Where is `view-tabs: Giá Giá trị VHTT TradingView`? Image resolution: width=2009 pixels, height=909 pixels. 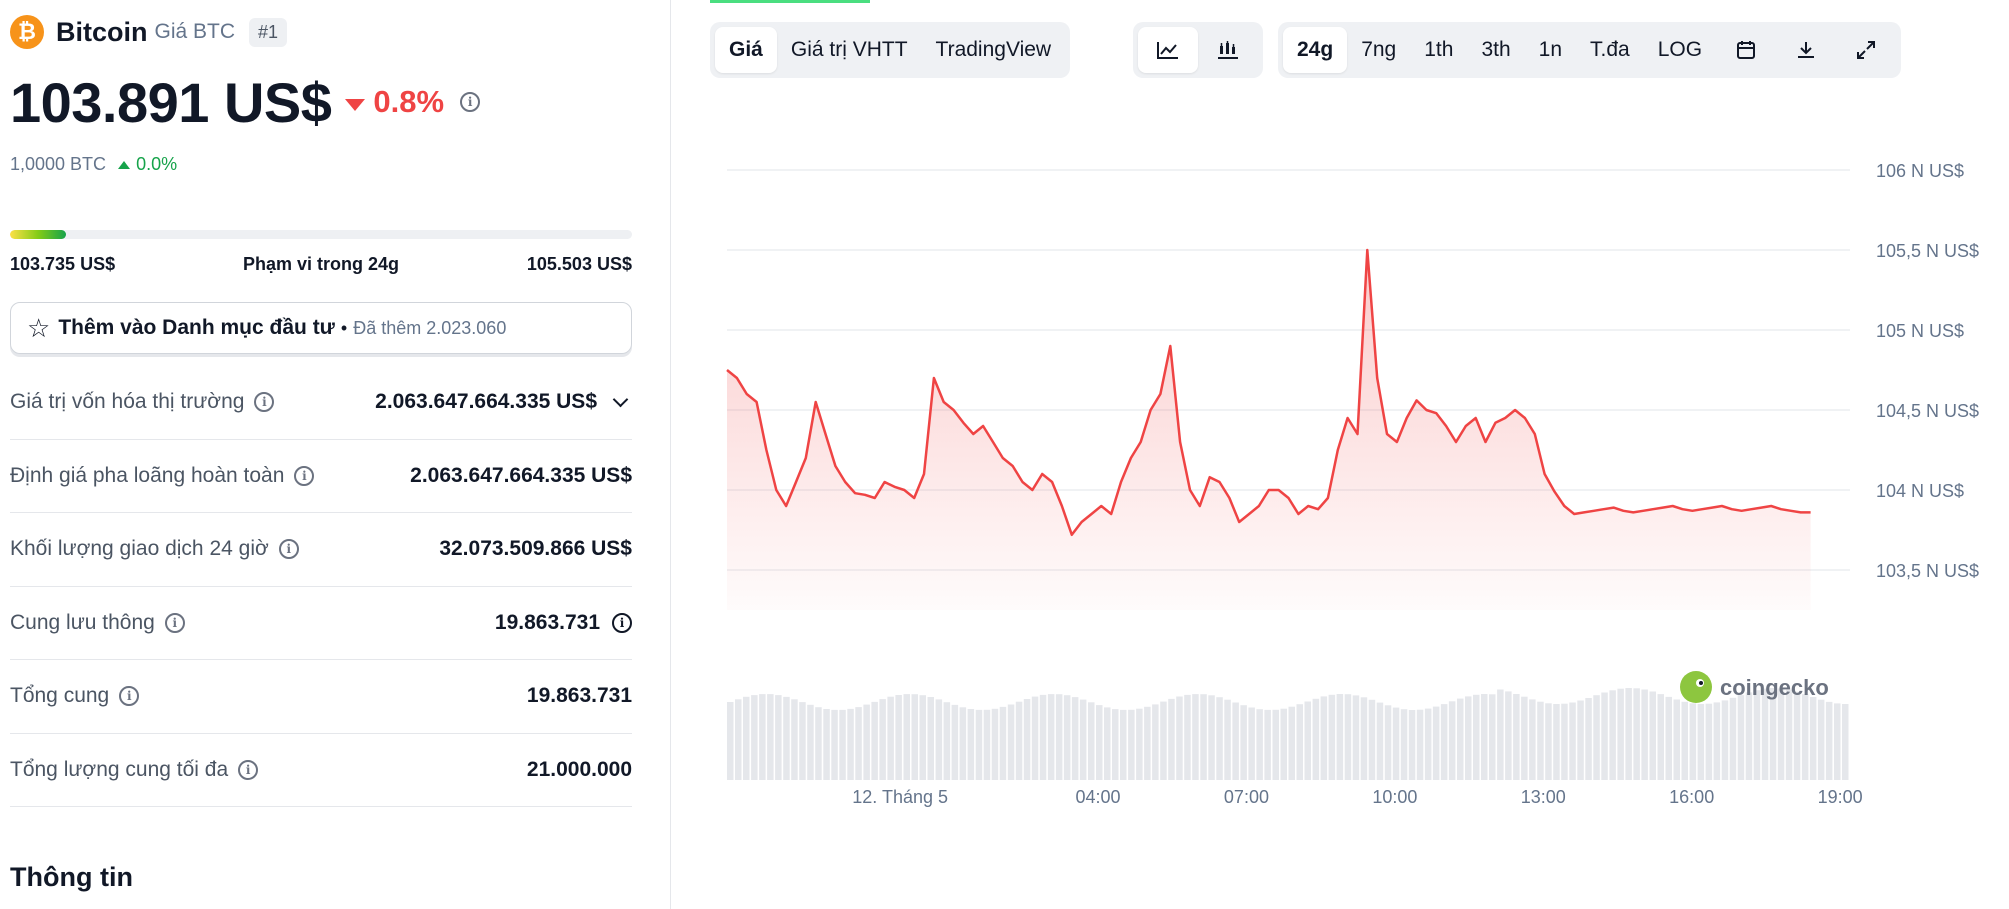 view-tabs: Giá Giá trị VHTT TradingView is located at coordinates (890, 50).